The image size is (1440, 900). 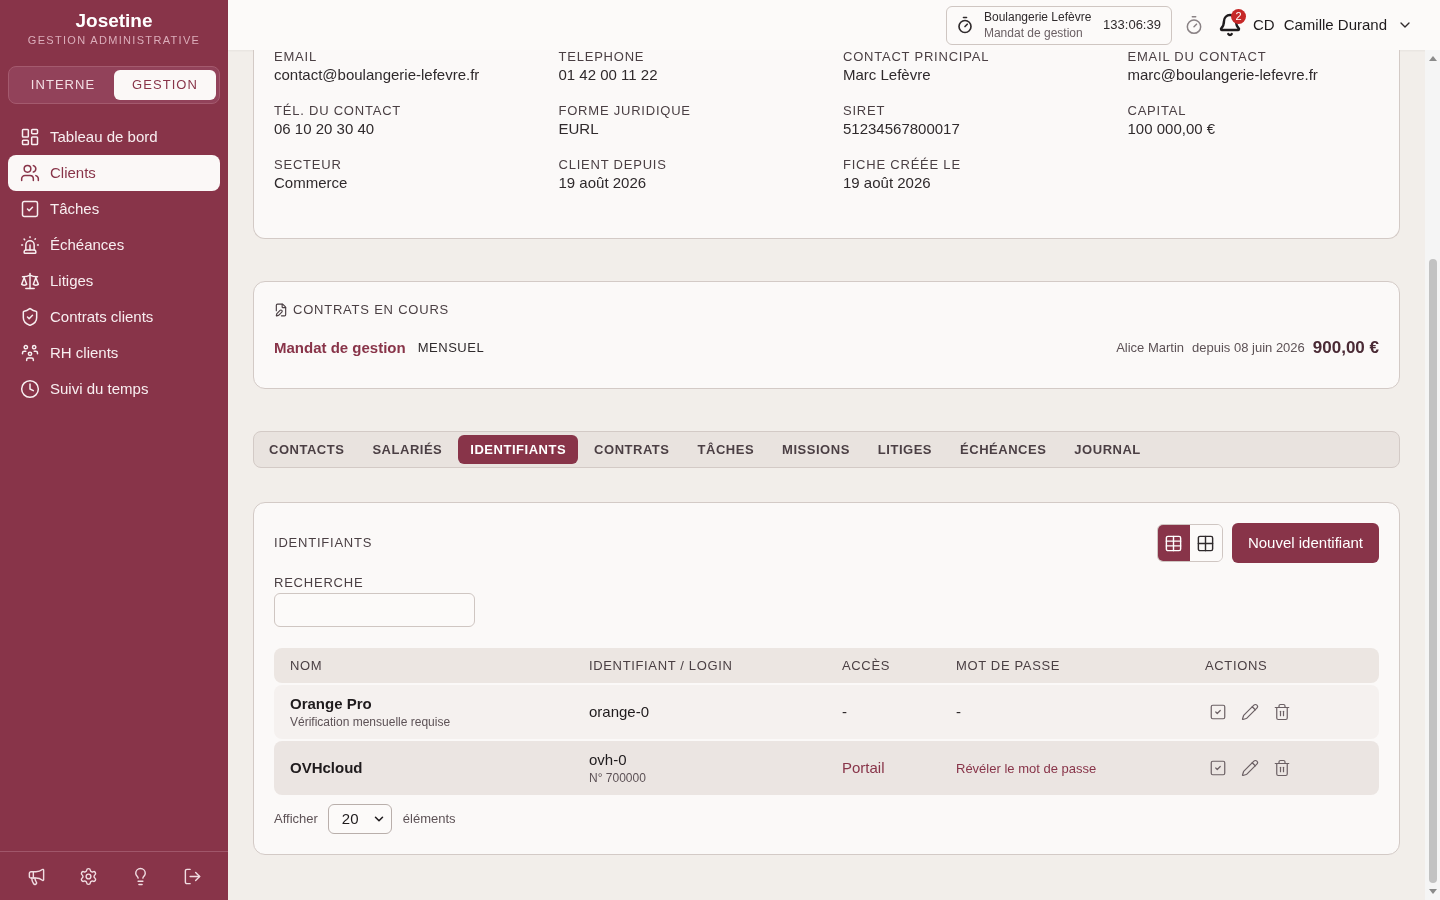 I want to click on user-name: Camille Durand, so click(x=1335, y=25).